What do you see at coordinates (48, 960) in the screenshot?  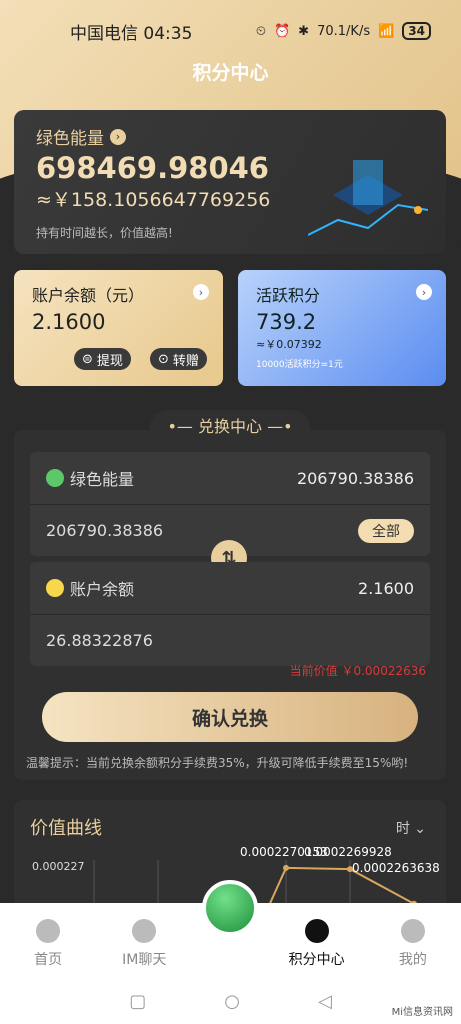 I see `nav-home-label: 首页` at bounding box center [48, 960].